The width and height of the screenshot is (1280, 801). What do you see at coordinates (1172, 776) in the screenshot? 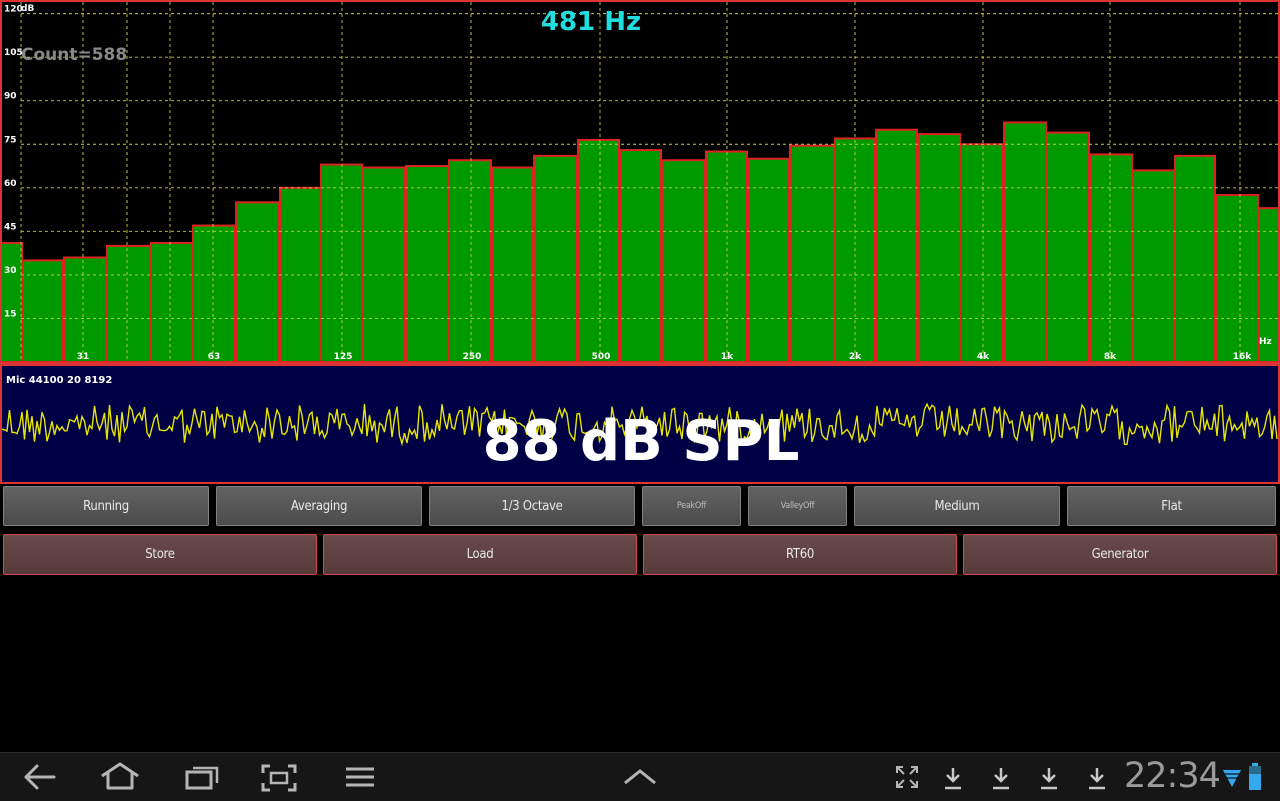
I see `clock: 22:34` at bounding box center [1172, 776].